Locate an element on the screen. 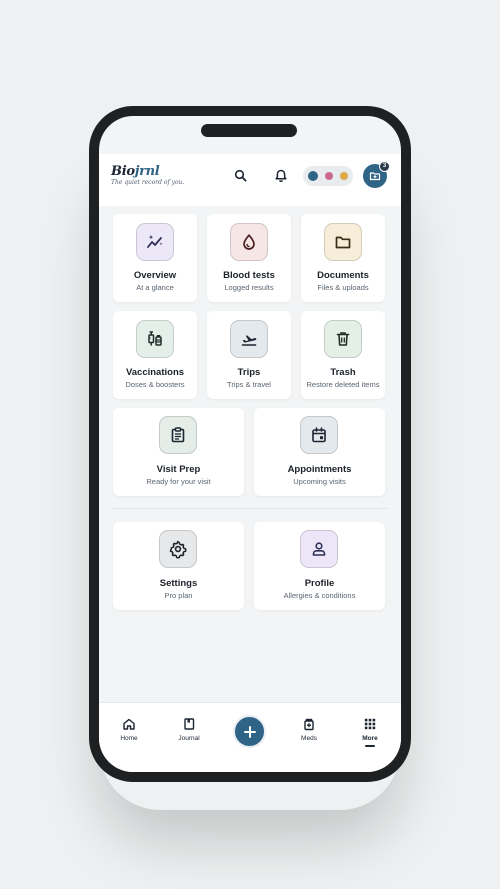 The width and height of the screenshot is (500, 889). home-icon is located at coordinates (129, 724).